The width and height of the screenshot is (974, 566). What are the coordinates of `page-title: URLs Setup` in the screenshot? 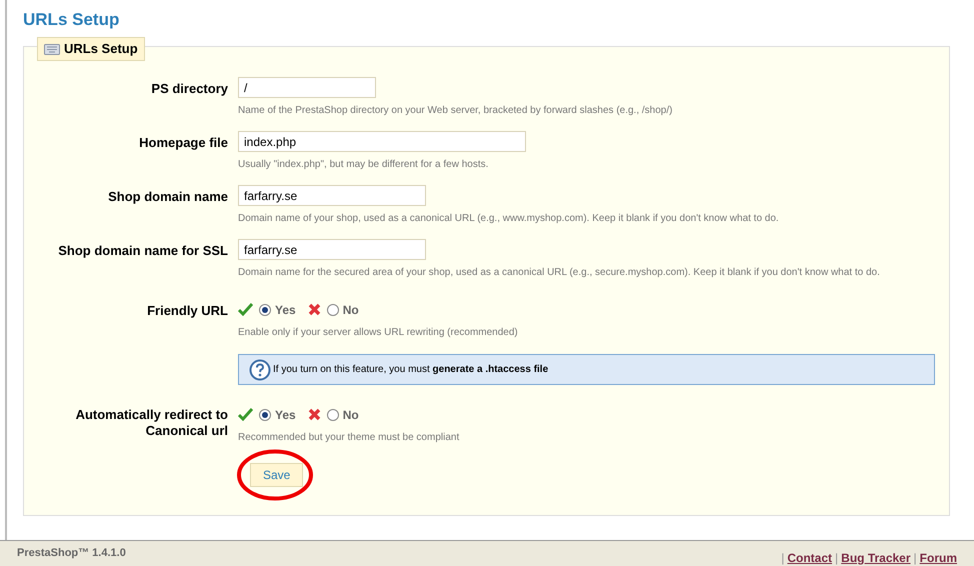 It's located at (71, 20).